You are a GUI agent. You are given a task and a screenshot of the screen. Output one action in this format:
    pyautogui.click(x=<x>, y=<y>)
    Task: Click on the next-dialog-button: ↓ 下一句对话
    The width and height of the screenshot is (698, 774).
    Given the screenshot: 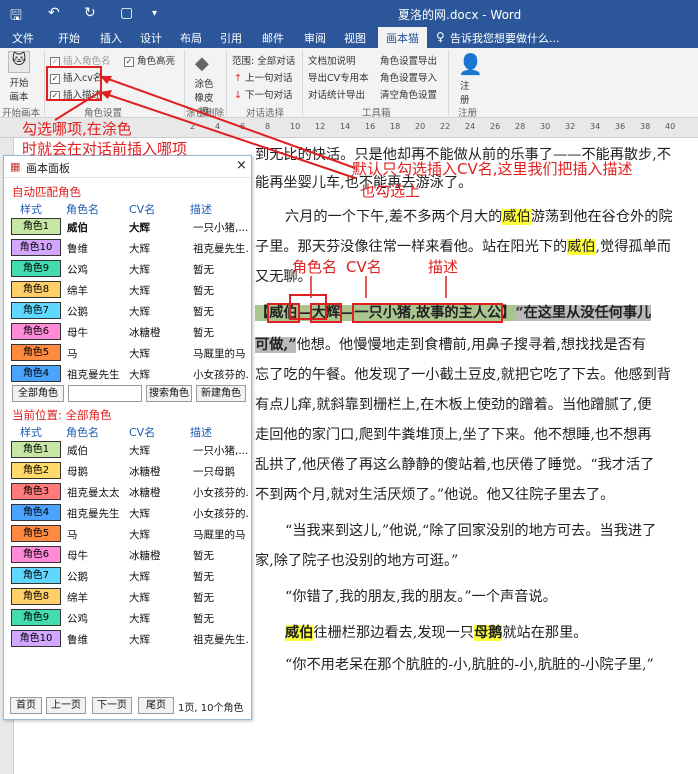 What is the action you would take?
    pyautogui.click(x=263, y=94)
    